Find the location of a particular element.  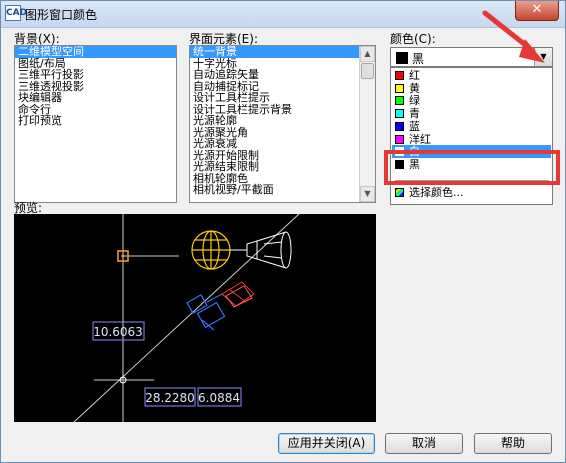

dialog-title: 图形窗口颜色 is located at coordinates (61, 15).